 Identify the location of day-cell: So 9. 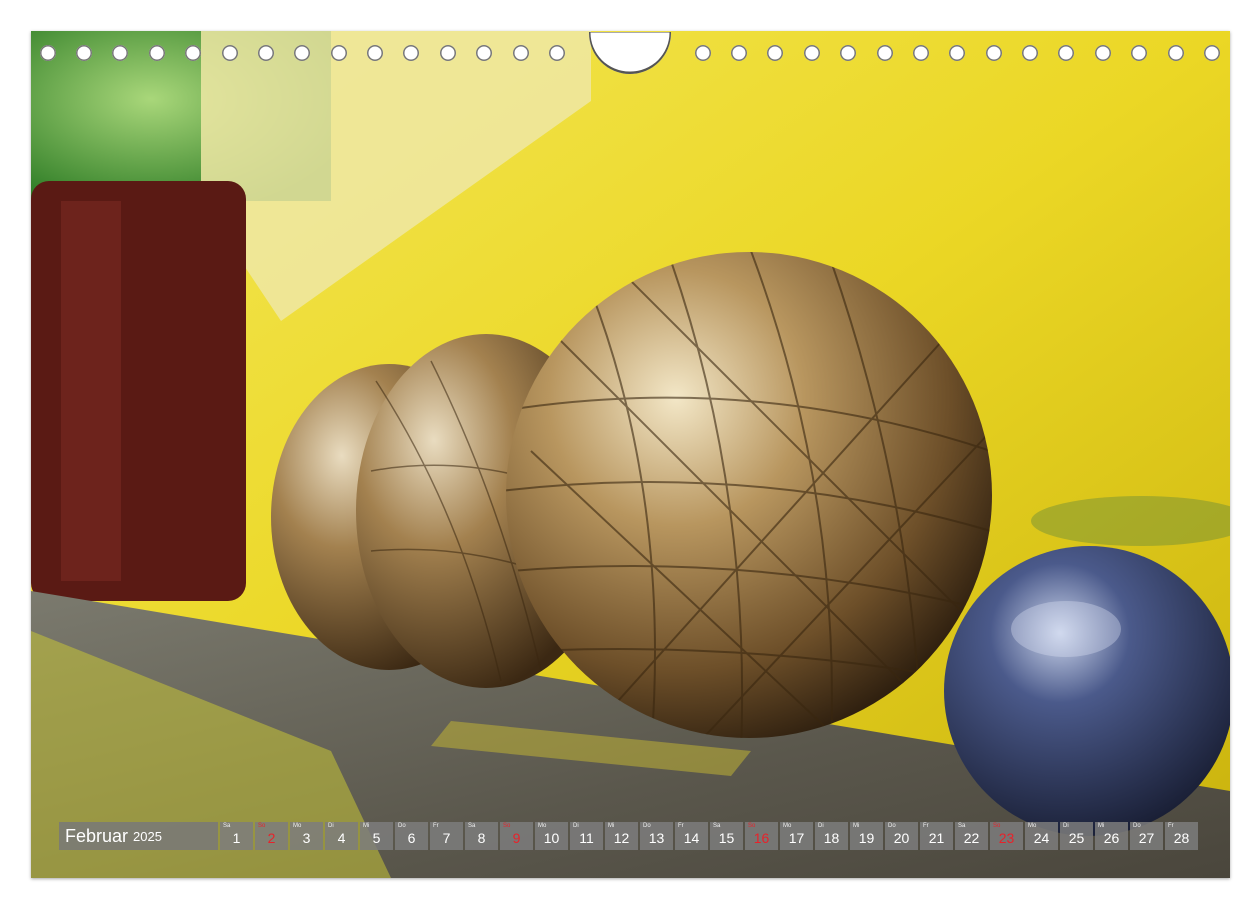
(516, 836).